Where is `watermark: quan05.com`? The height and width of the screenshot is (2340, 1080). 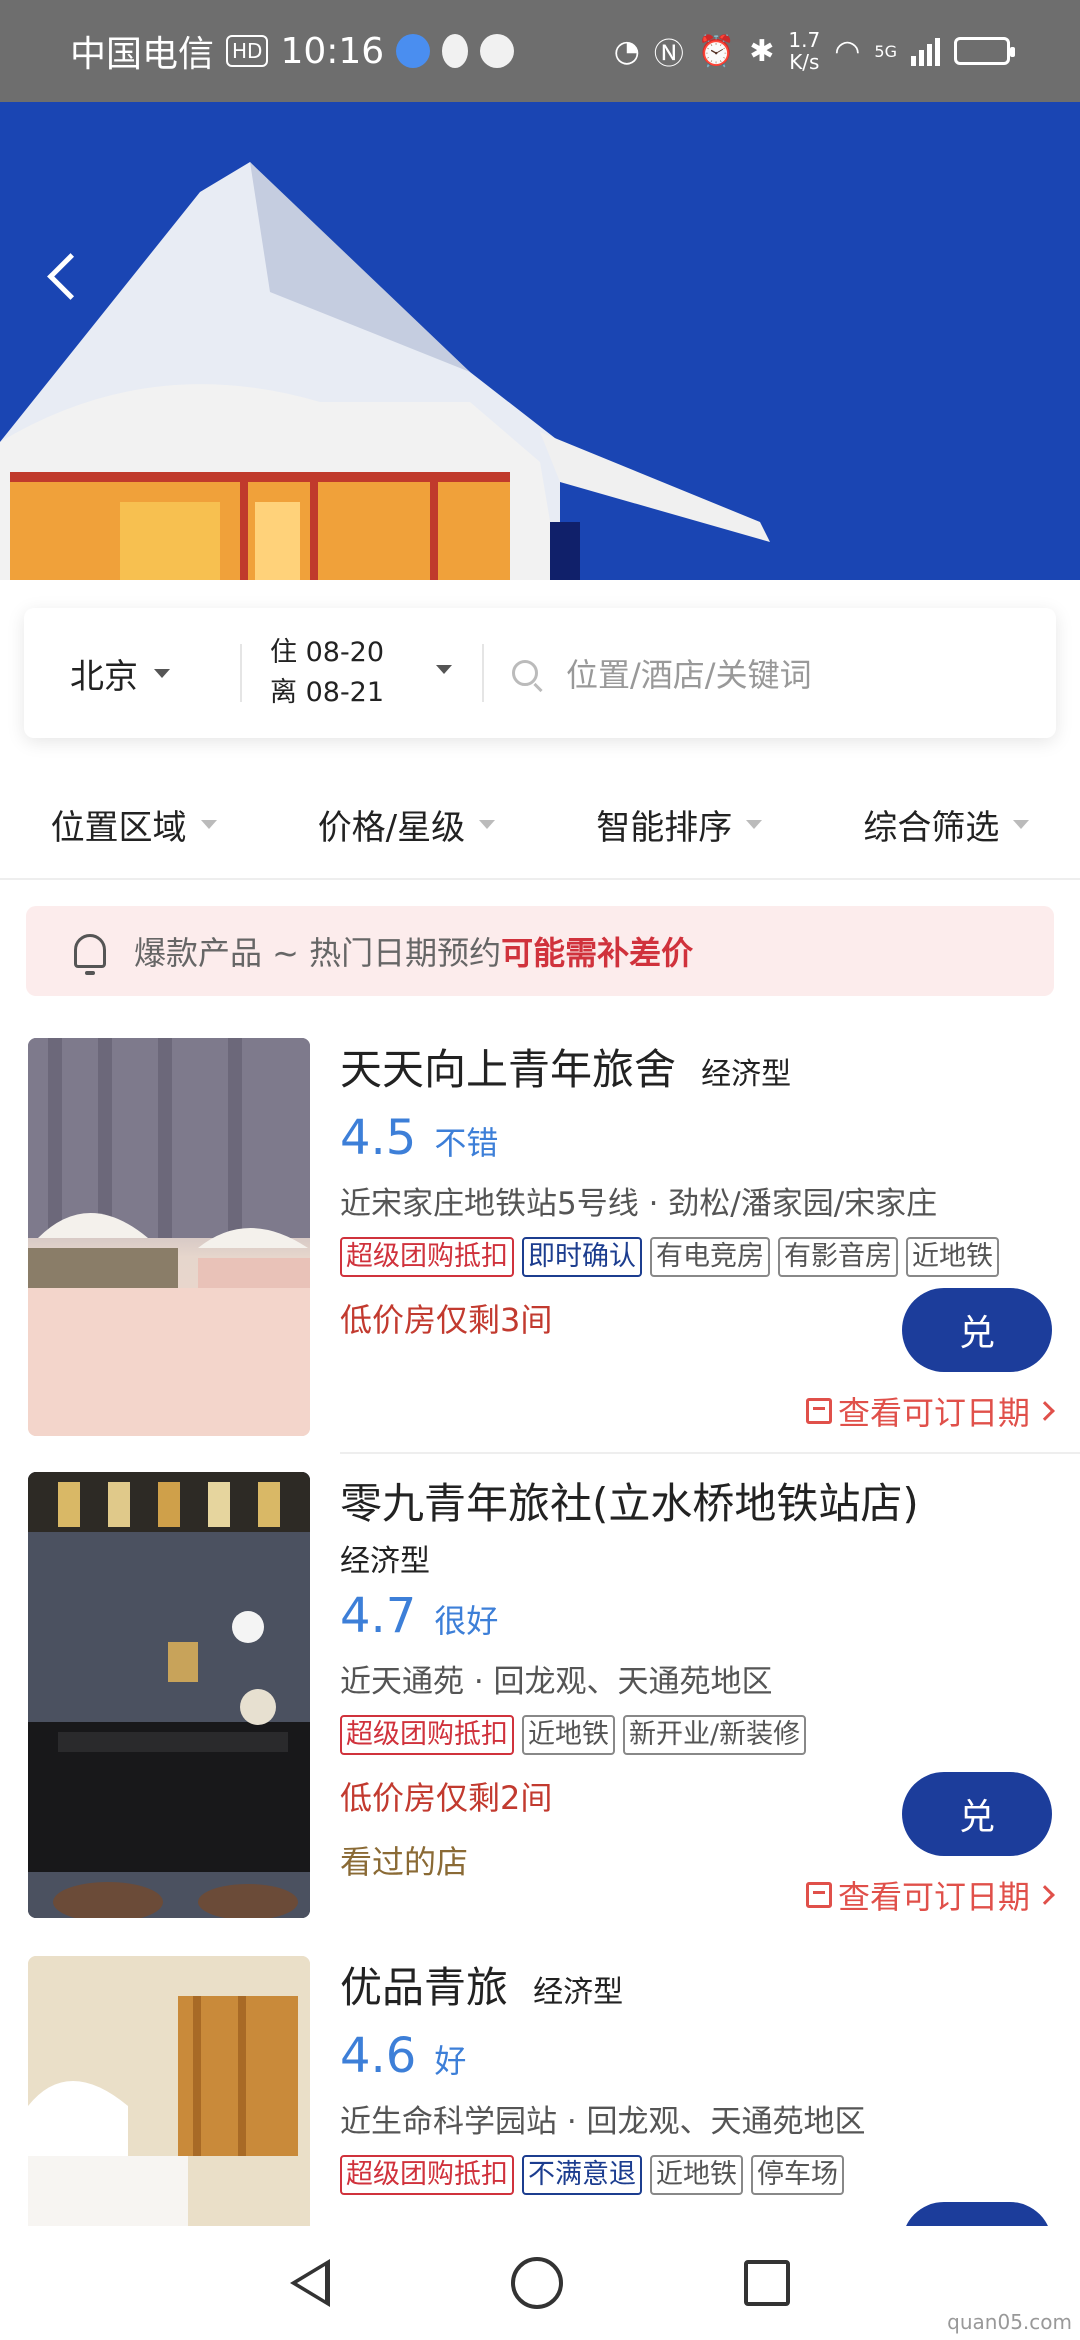 watermark: quan05.com is located at coordinates (1009, 2322).